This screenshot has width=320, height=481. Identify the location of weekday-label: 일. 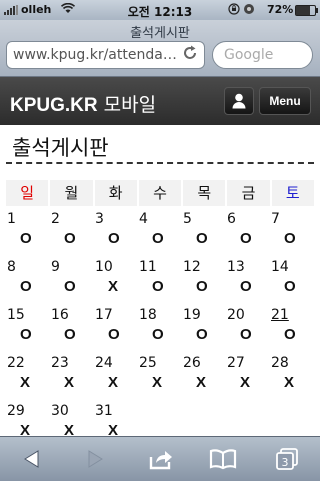
(27, 193).